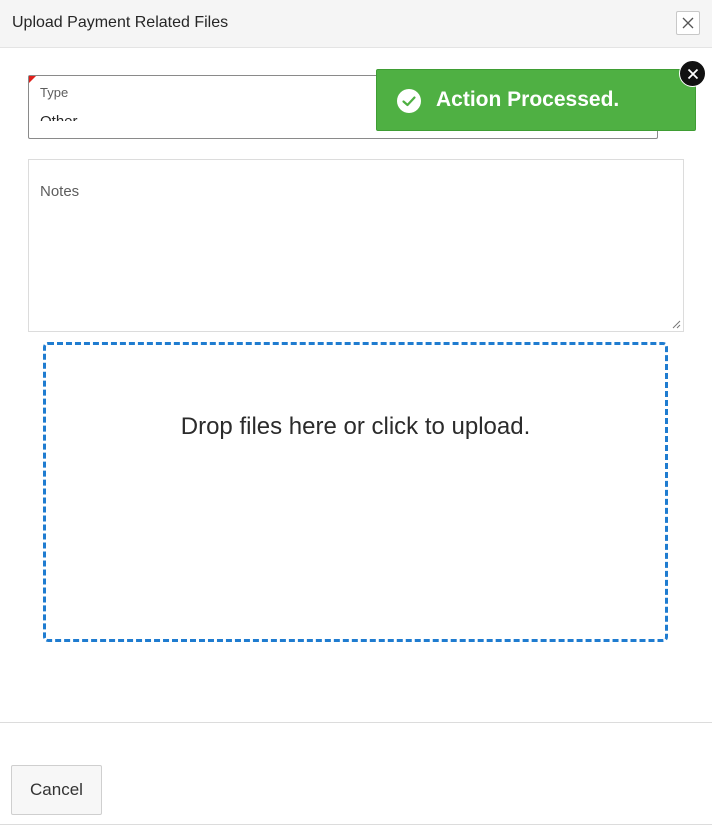 The height and width of the screenshot is (827, 712). What do you see at coordinates (356, 24) in the screenshot?
I see `dialog-header: Upload Payment Related Files` at bounding box center [356, 24].